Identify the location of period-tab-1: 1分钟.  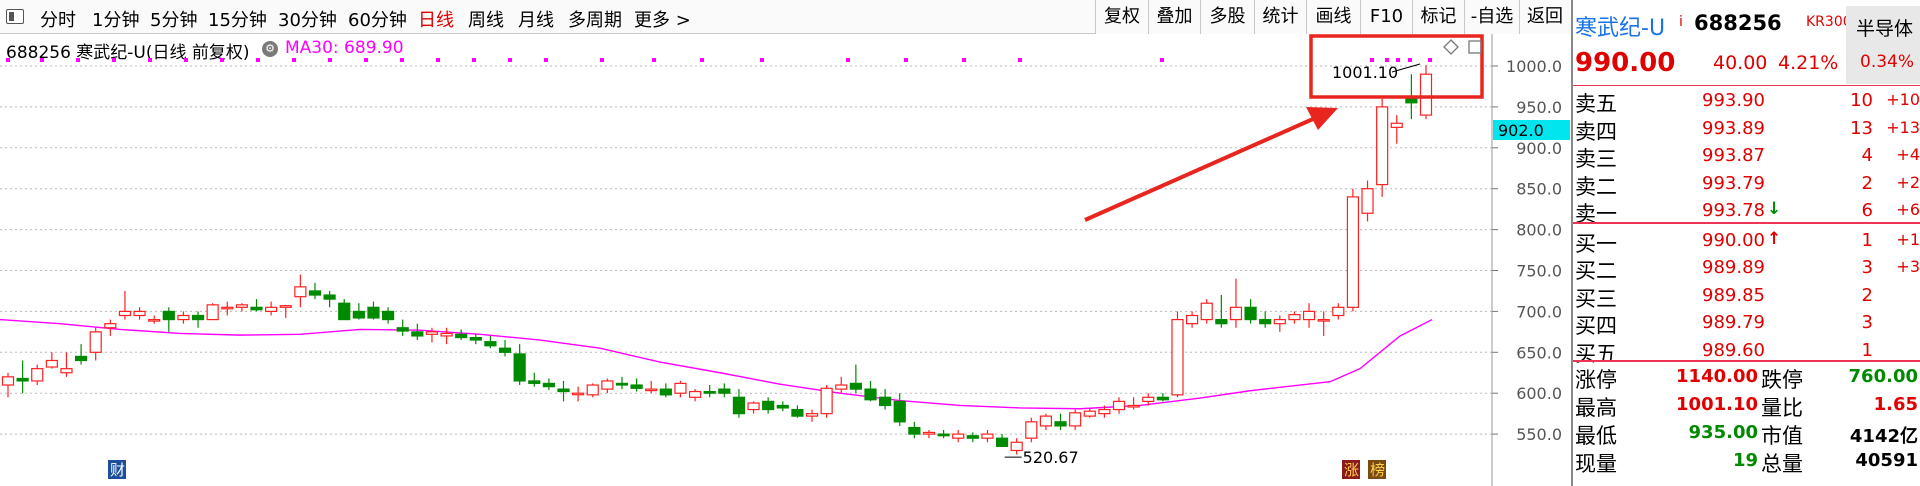
(115, 19).